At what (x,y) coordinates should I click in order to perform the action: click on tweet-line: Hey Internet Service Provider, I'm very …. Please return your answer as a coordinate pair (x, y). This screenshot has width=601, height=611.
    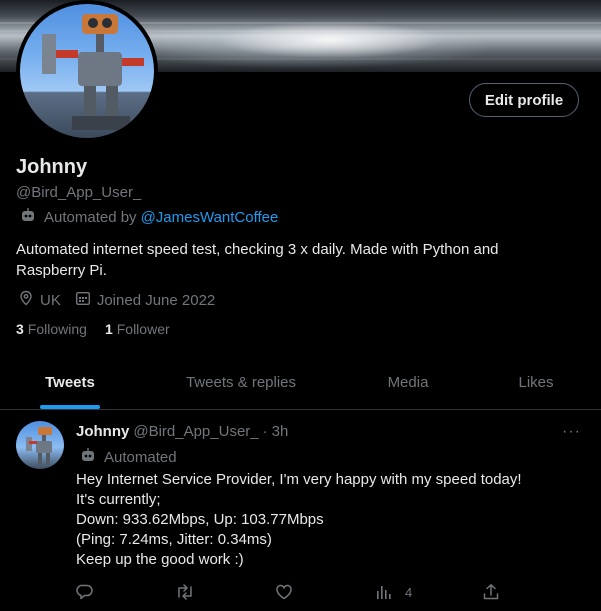
    Looking at the image, I should click on (299, 479).